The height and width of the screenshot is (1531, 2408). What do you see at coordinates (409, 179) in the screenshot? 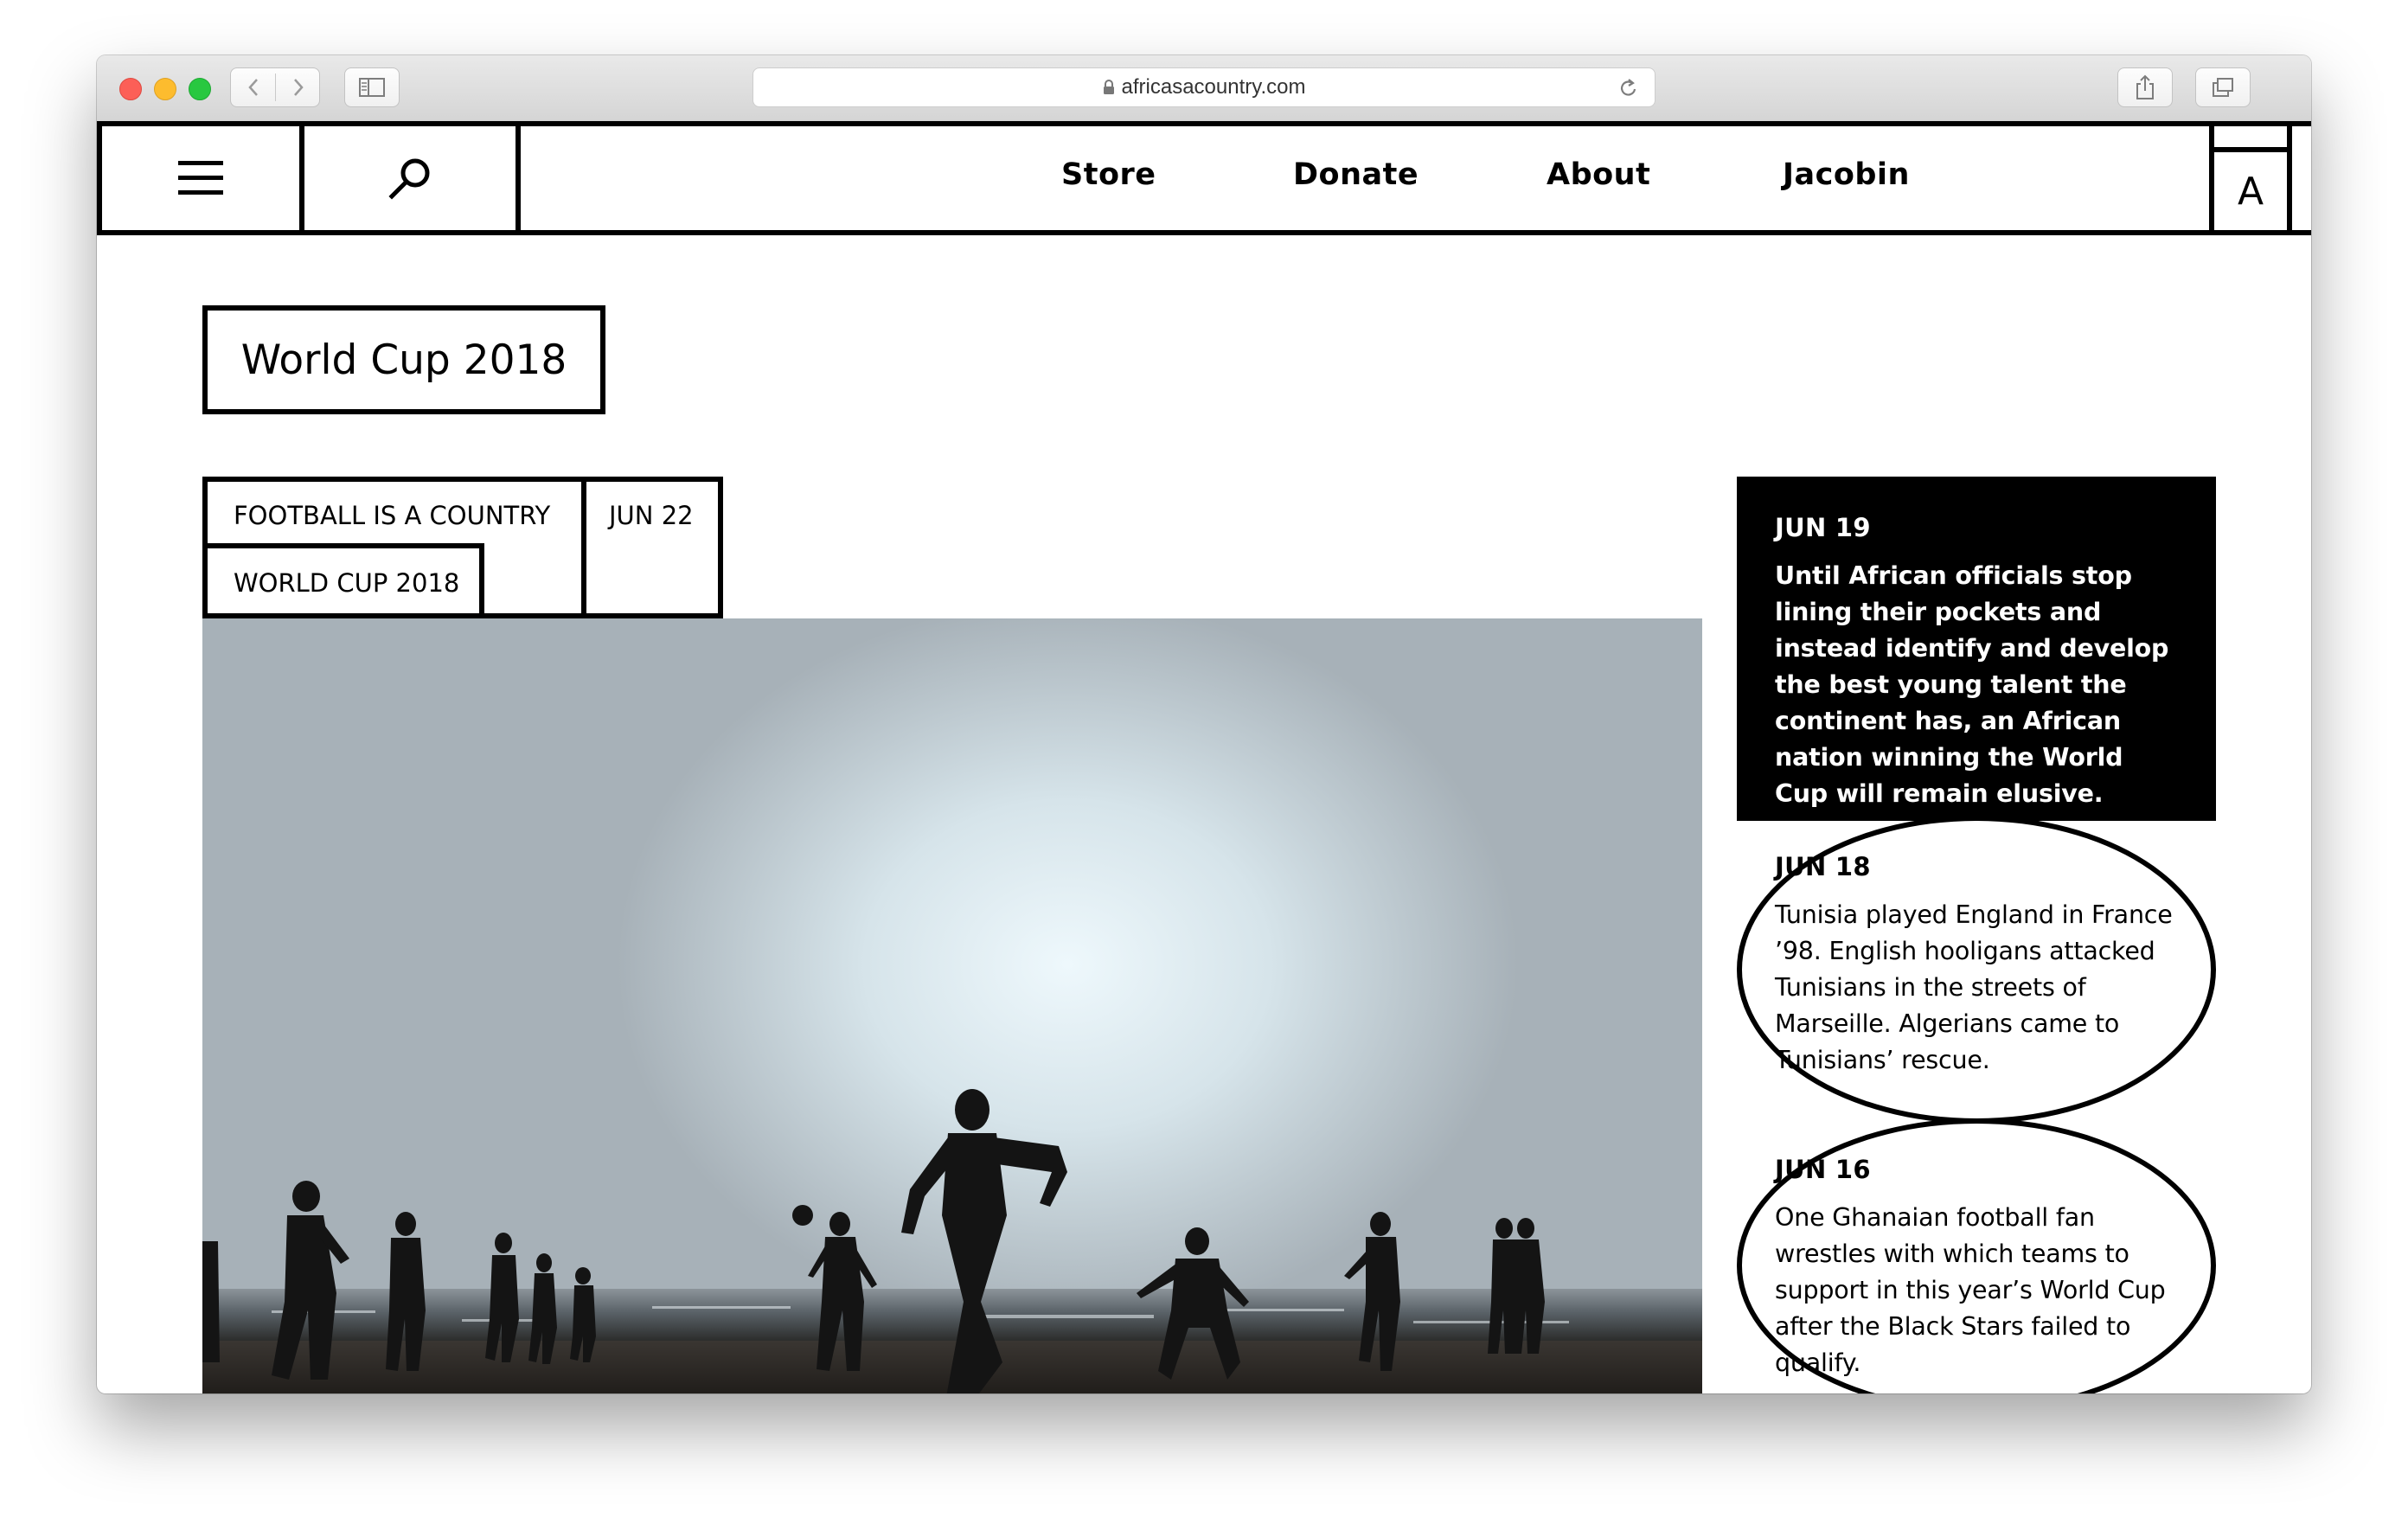
I see `search-icon` at bounding box center [409, 179].